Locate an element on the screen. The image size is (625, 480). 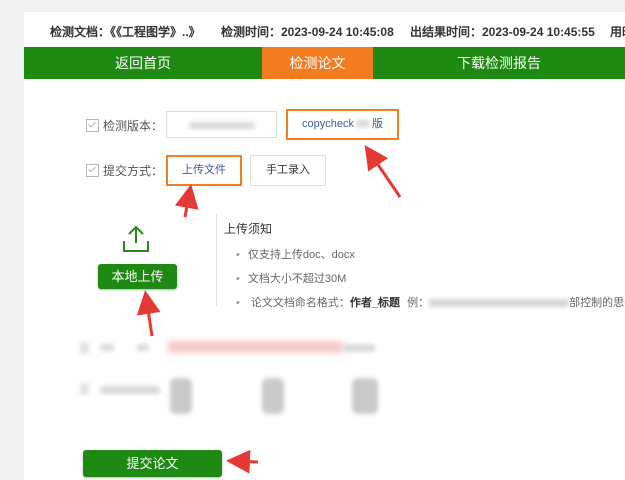
submit-paper-button: 提交论文 is located at coordinates (152, 463).